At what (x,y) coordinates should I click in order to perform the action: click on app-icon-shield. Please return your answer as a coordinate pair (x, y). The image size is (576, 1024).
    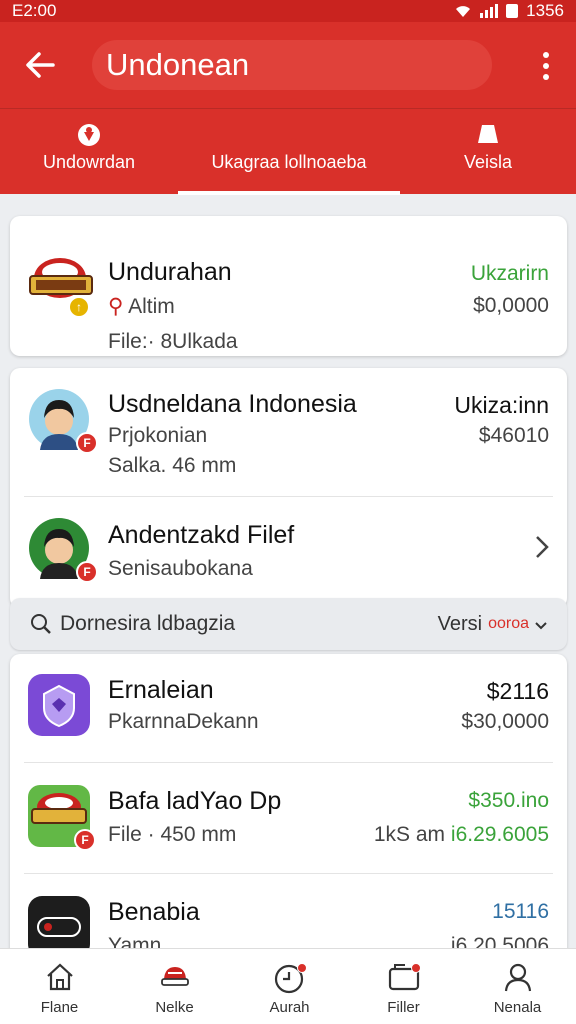
    Looking at the image, I should click on (59, 705).